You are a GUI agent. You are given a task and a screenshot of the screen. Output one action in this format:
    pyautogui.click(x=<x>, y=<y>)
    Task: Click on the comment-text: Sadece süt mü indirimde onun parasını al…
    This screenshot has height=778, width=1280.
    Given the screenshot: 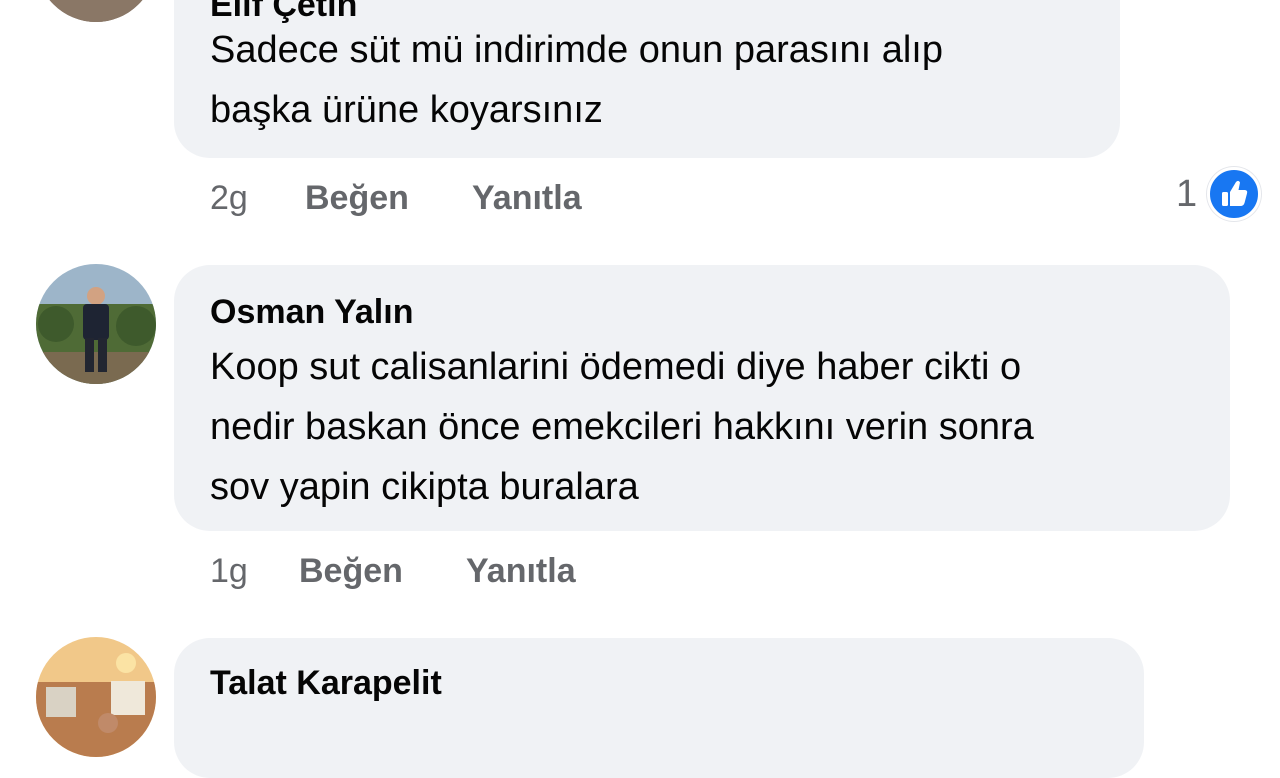 What is the action you would take?
    pyautogui.click(x=576, y=80)
    